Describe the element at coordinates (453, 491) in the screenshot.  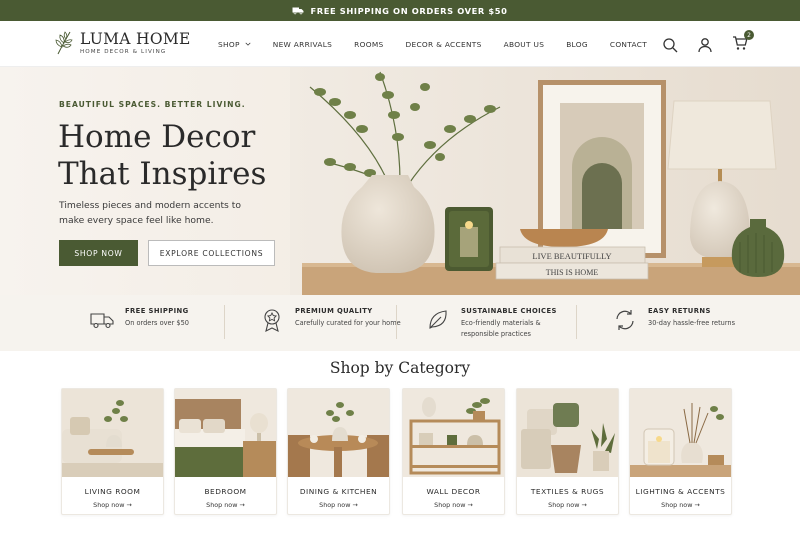
I see `category-name: WALL DECOR` at that location.